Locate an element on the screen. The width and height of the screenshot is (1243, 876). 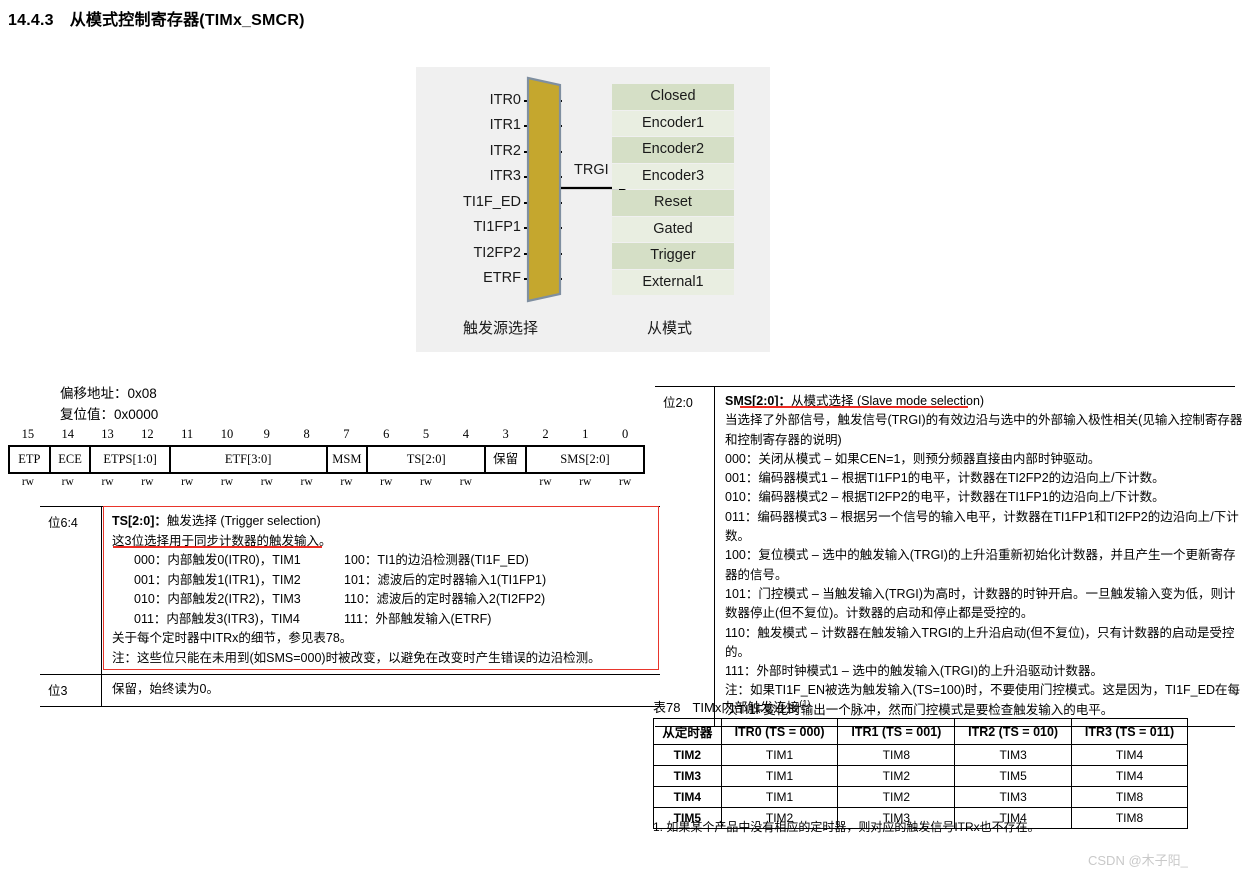
multiplexer-shape is located at coordinates (544, 189).